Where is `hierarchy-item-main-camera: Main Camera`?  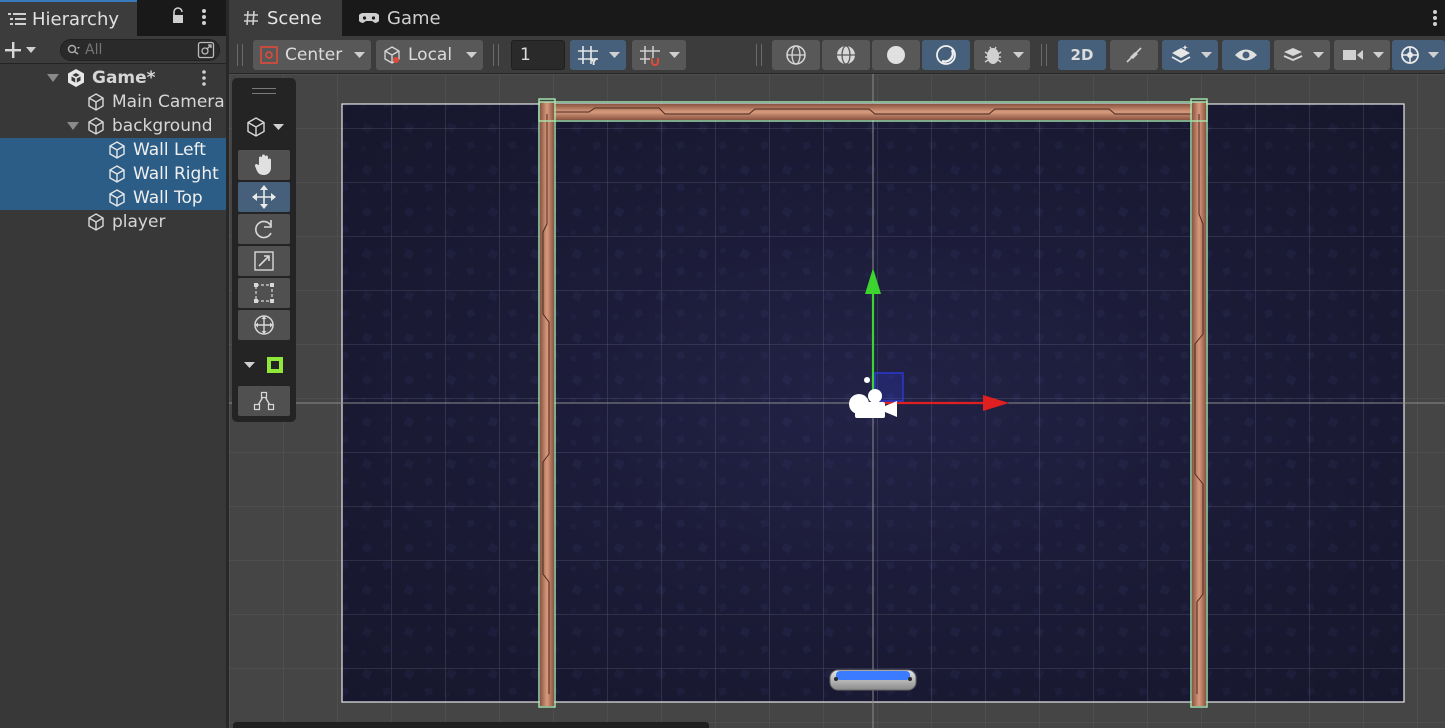
hierarchy-item-main-camera: Main Camera is located at coordinates (113, 102).